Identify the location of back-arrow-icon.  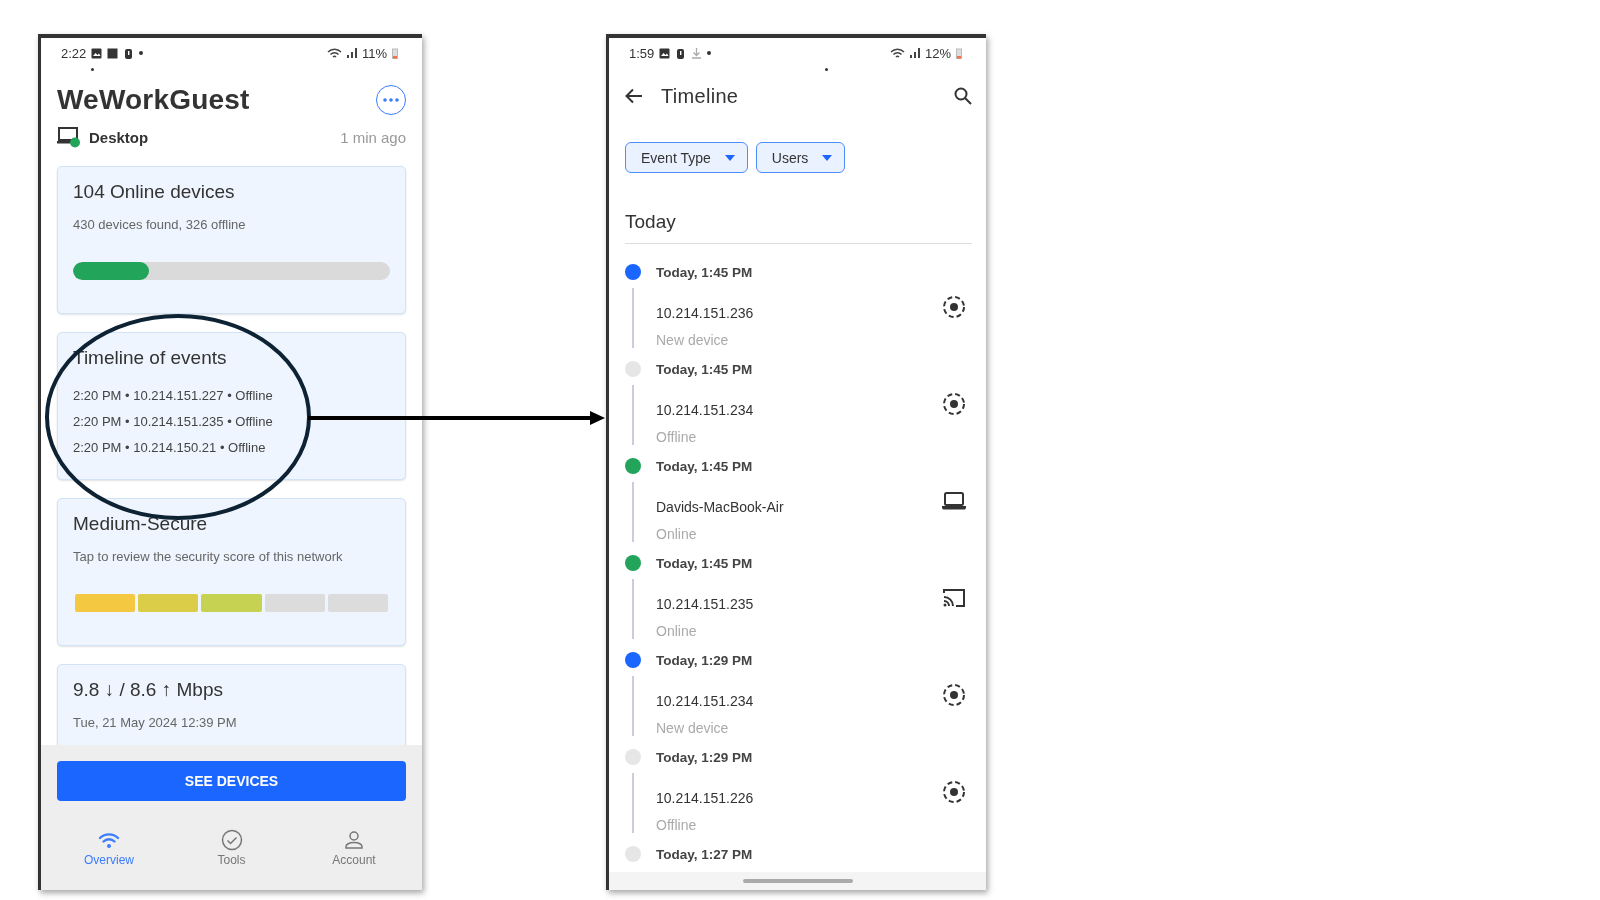
(634, 96).